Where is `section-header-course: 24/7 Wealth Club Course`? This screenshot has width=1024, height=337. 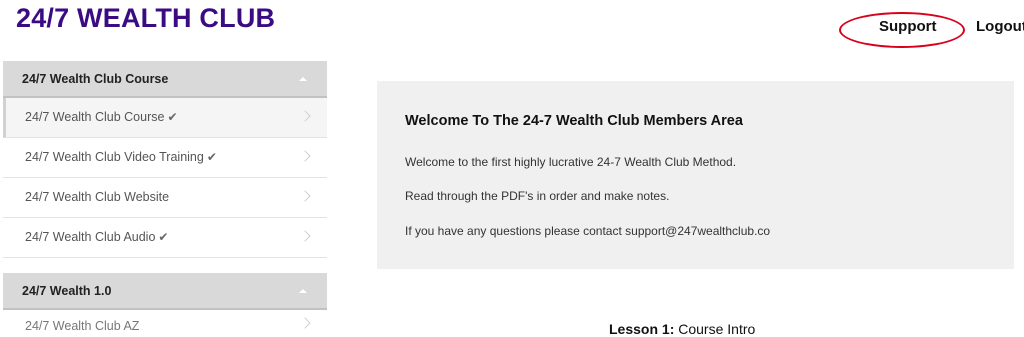
section-header-course: 24/7 Wealth Club Course is located at coordinates (165, 79).